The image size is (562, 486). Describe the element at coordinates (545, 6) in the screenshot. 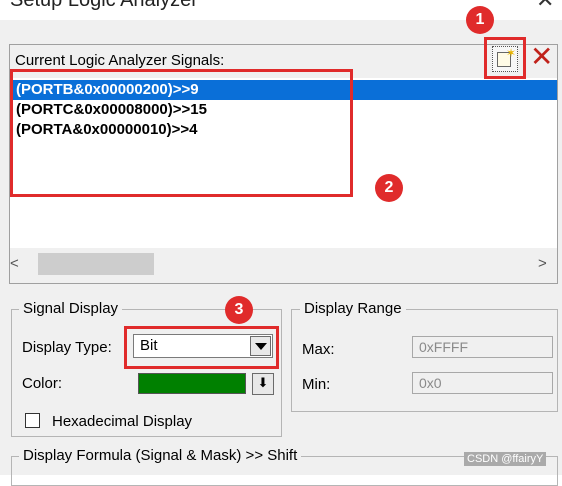

I see `close-icon: ✕` at that location.